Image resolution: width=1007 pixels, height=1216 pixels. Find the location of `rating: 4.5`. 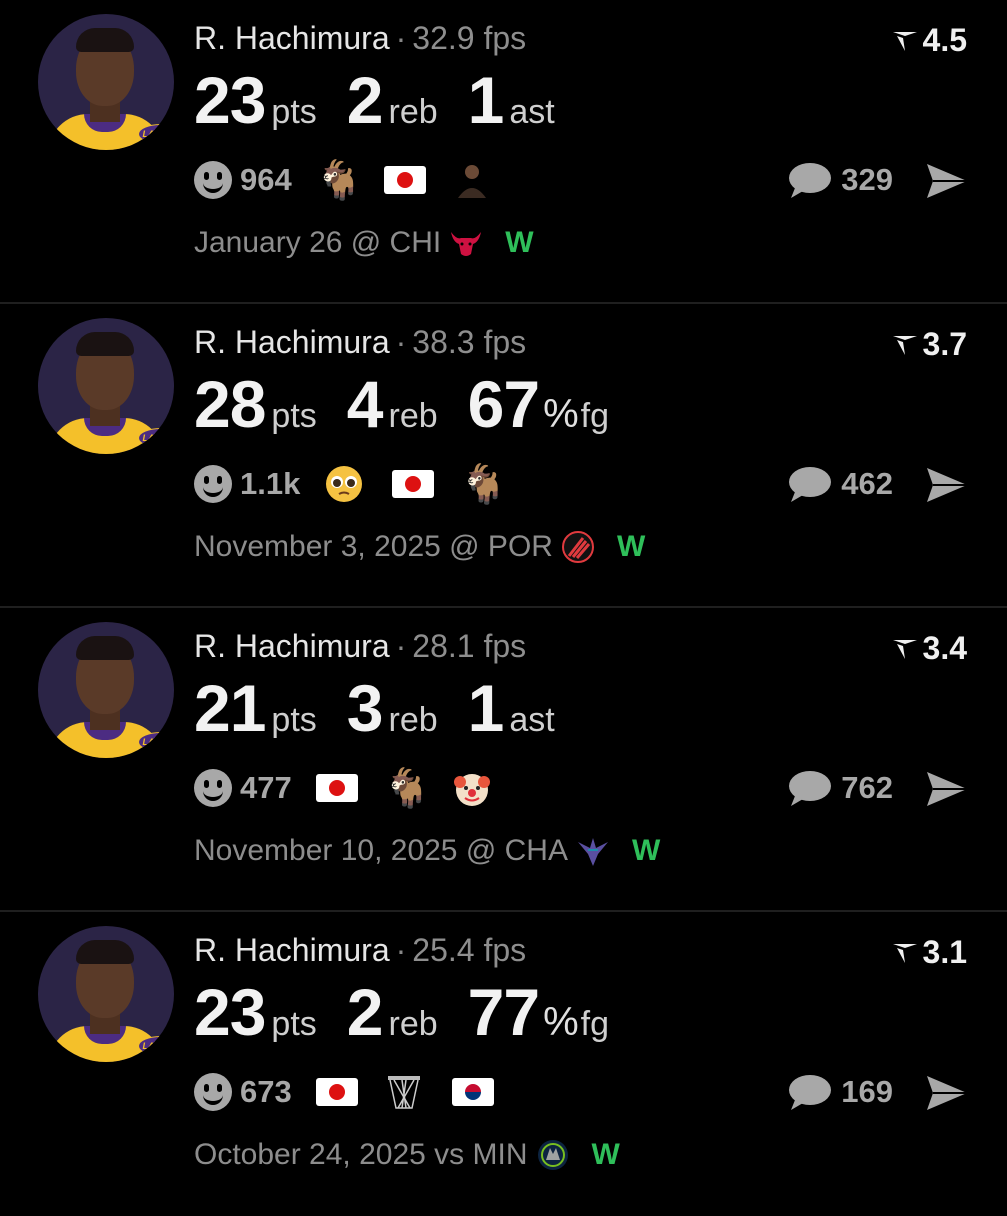

rating: 4.5 is located at coordinates (929, 40).